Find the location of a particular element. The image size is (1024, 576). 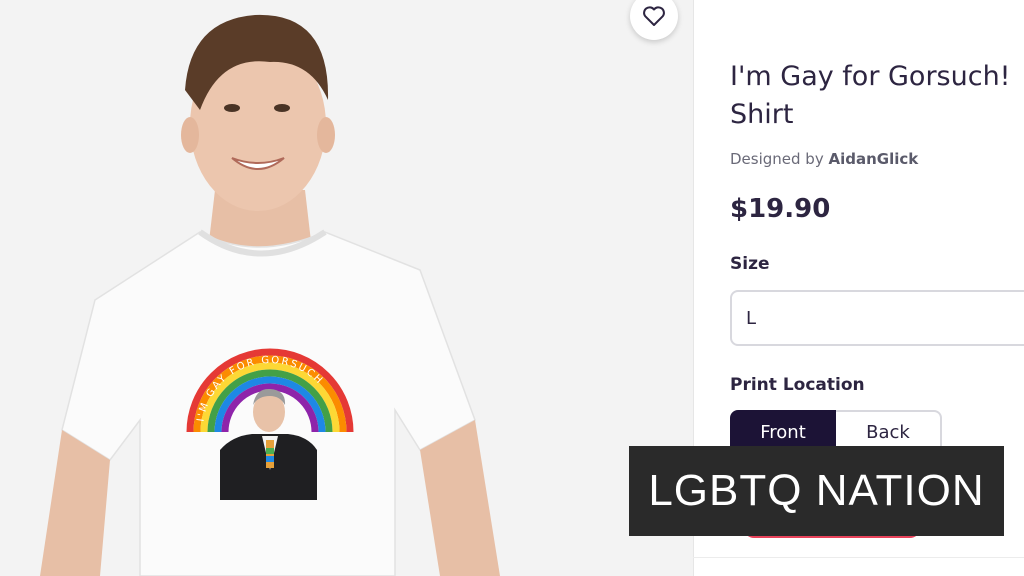

designer-line: Designed by AidanGlick is located at coordinates (824, 159).